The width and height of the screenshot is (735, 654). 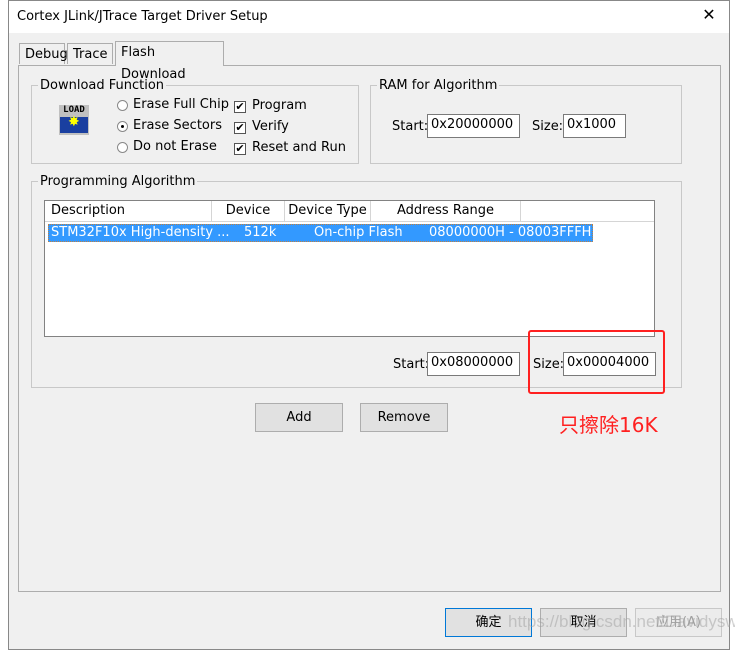 What do you see at coordinates (473, 126) in the screenshot?
I see `ram-start-input: 0x20000000` at bounding box center [473, 126].